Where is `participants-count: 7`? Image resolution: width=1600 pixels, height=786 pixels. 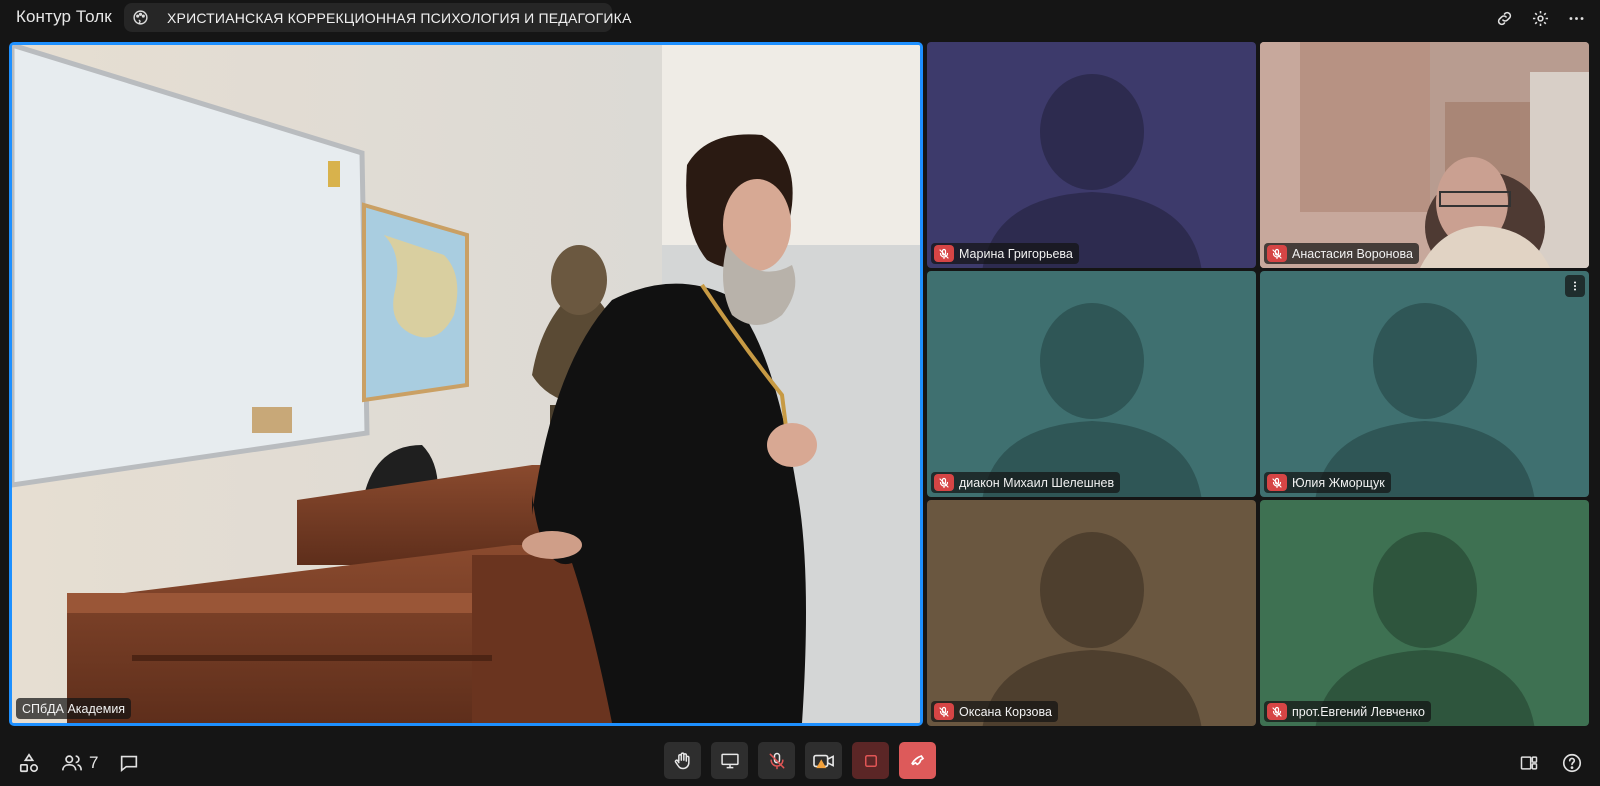 participants-count: 7 is located at coordinates (94, 762).